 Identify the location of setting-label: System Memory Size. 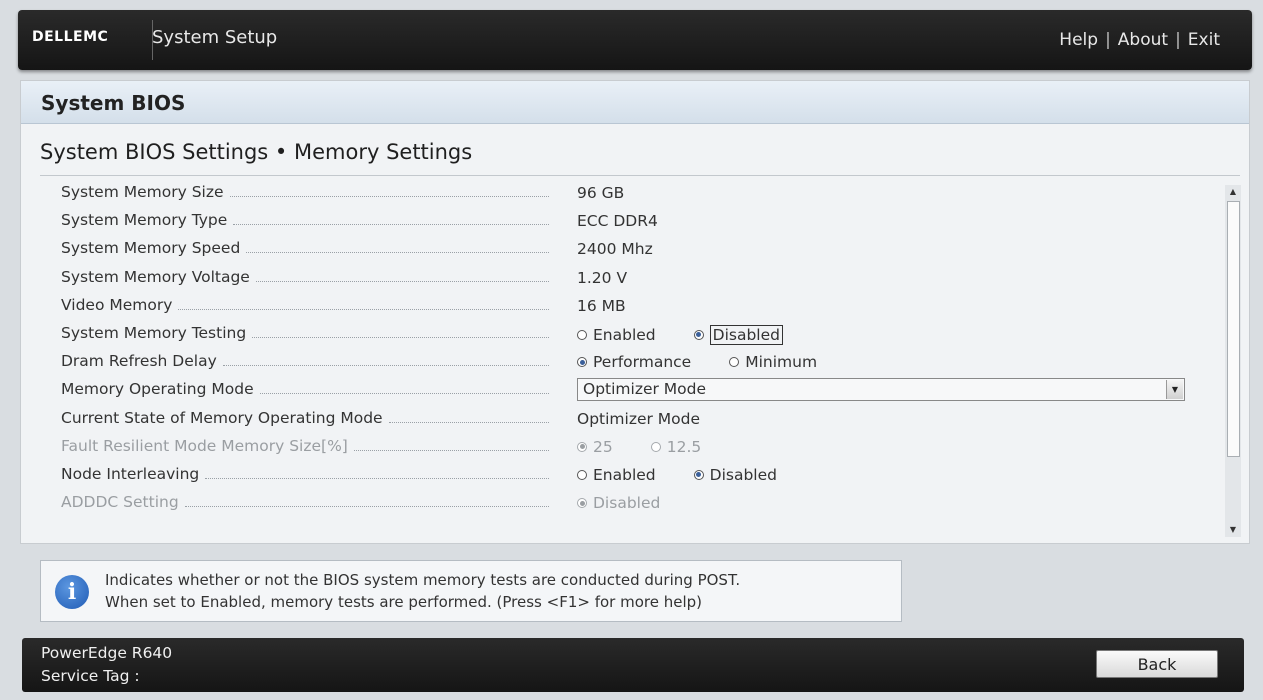
(307, 192).